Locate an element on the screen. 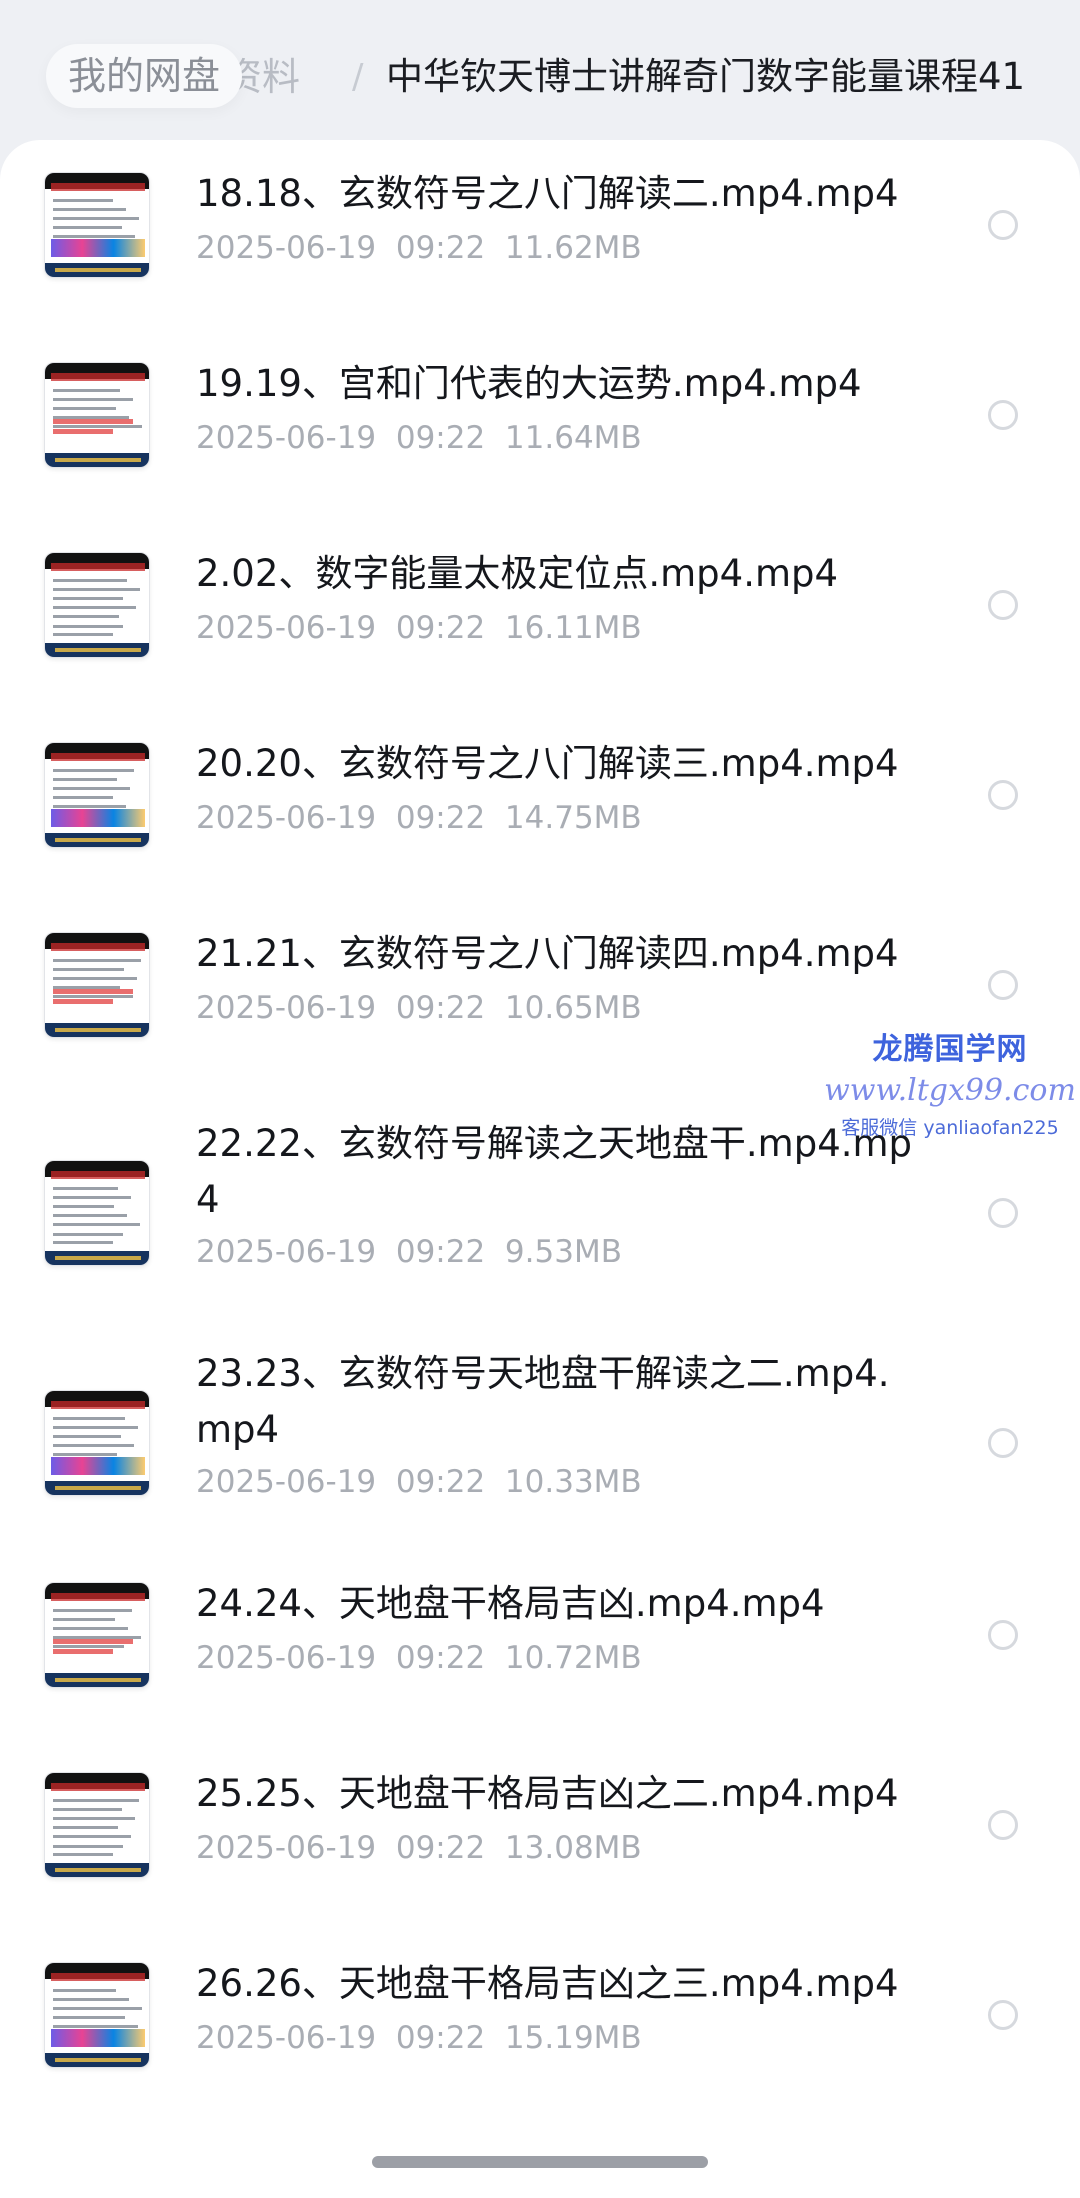 This screenshot has height=2198, width=1080. file-size: 15.19MB is located at coordinates (573, 2038).